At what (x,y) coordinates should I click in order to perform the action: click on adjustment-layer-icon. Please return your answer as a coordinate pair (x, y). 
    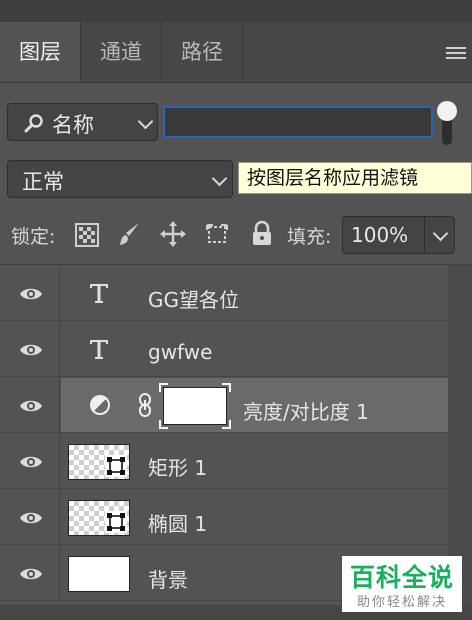
    Looking at the image, I should click on (100, 405).